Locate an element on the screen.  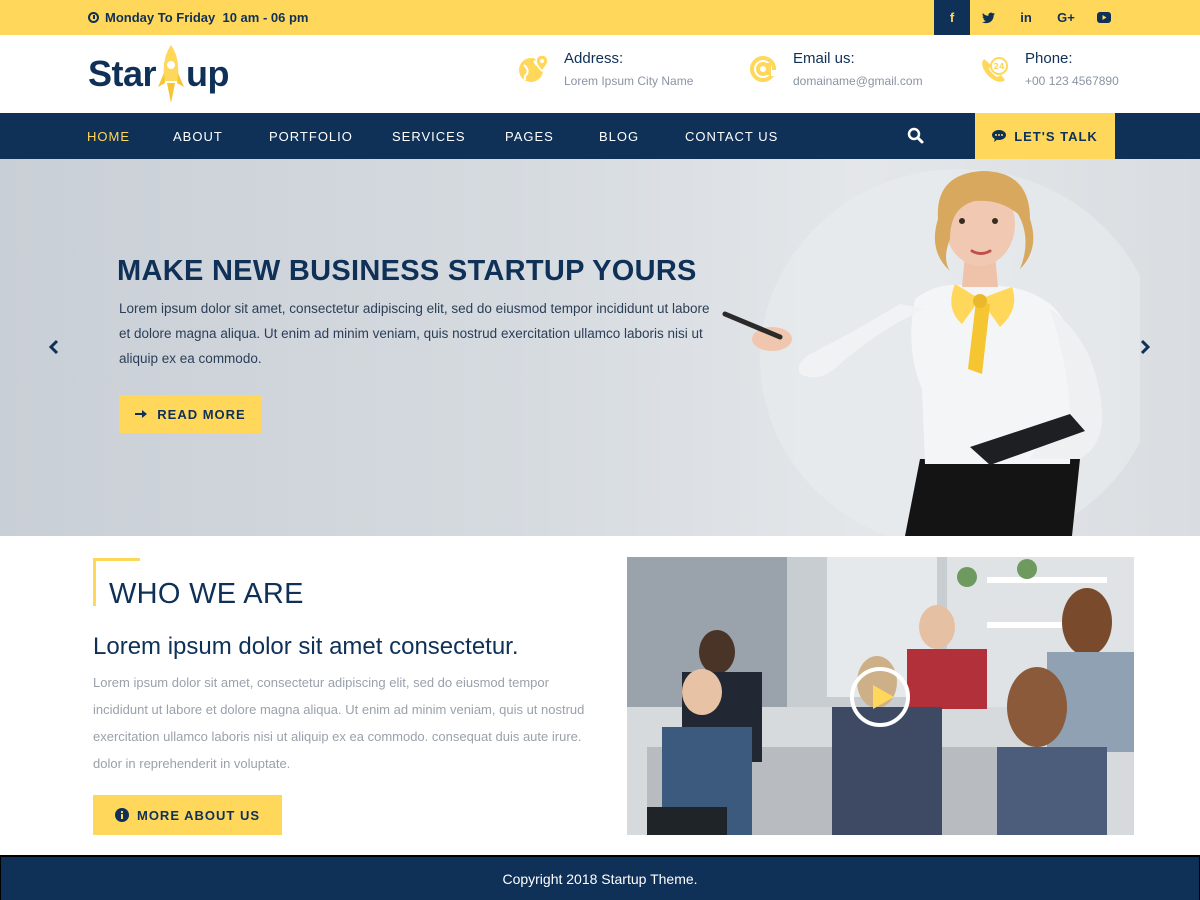
social-links: f in G+ is located at coordinates (1028, 17).